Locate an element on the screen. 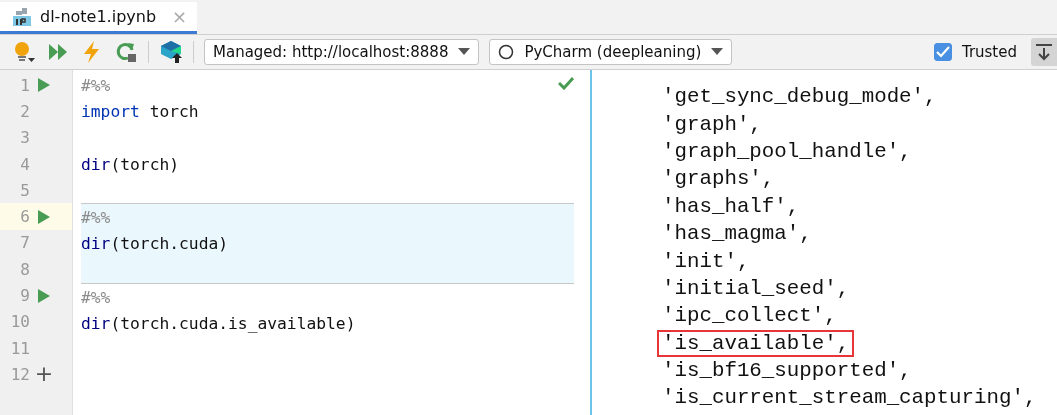 This screenshot has height=415, width=1057. server-dropdown: Managed: http://localhost:8888 is located at coordinates (342, 52).